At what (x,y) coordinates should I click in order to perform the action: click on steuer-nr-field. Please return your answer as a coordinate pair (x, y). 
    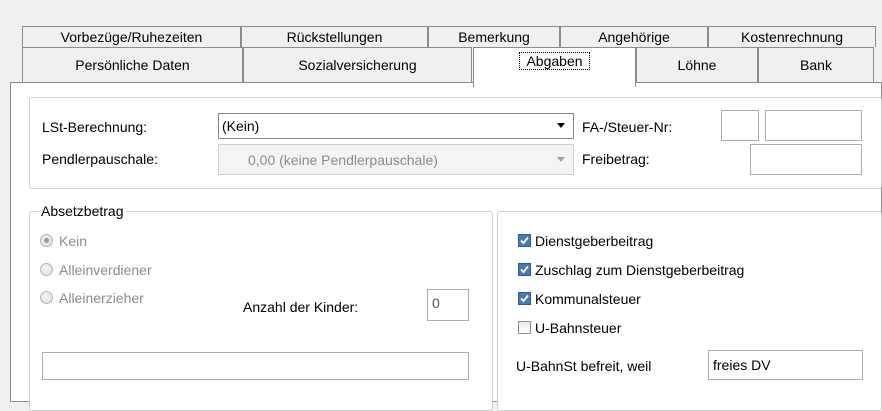
    Looking at the image, I should click on (813, 125).